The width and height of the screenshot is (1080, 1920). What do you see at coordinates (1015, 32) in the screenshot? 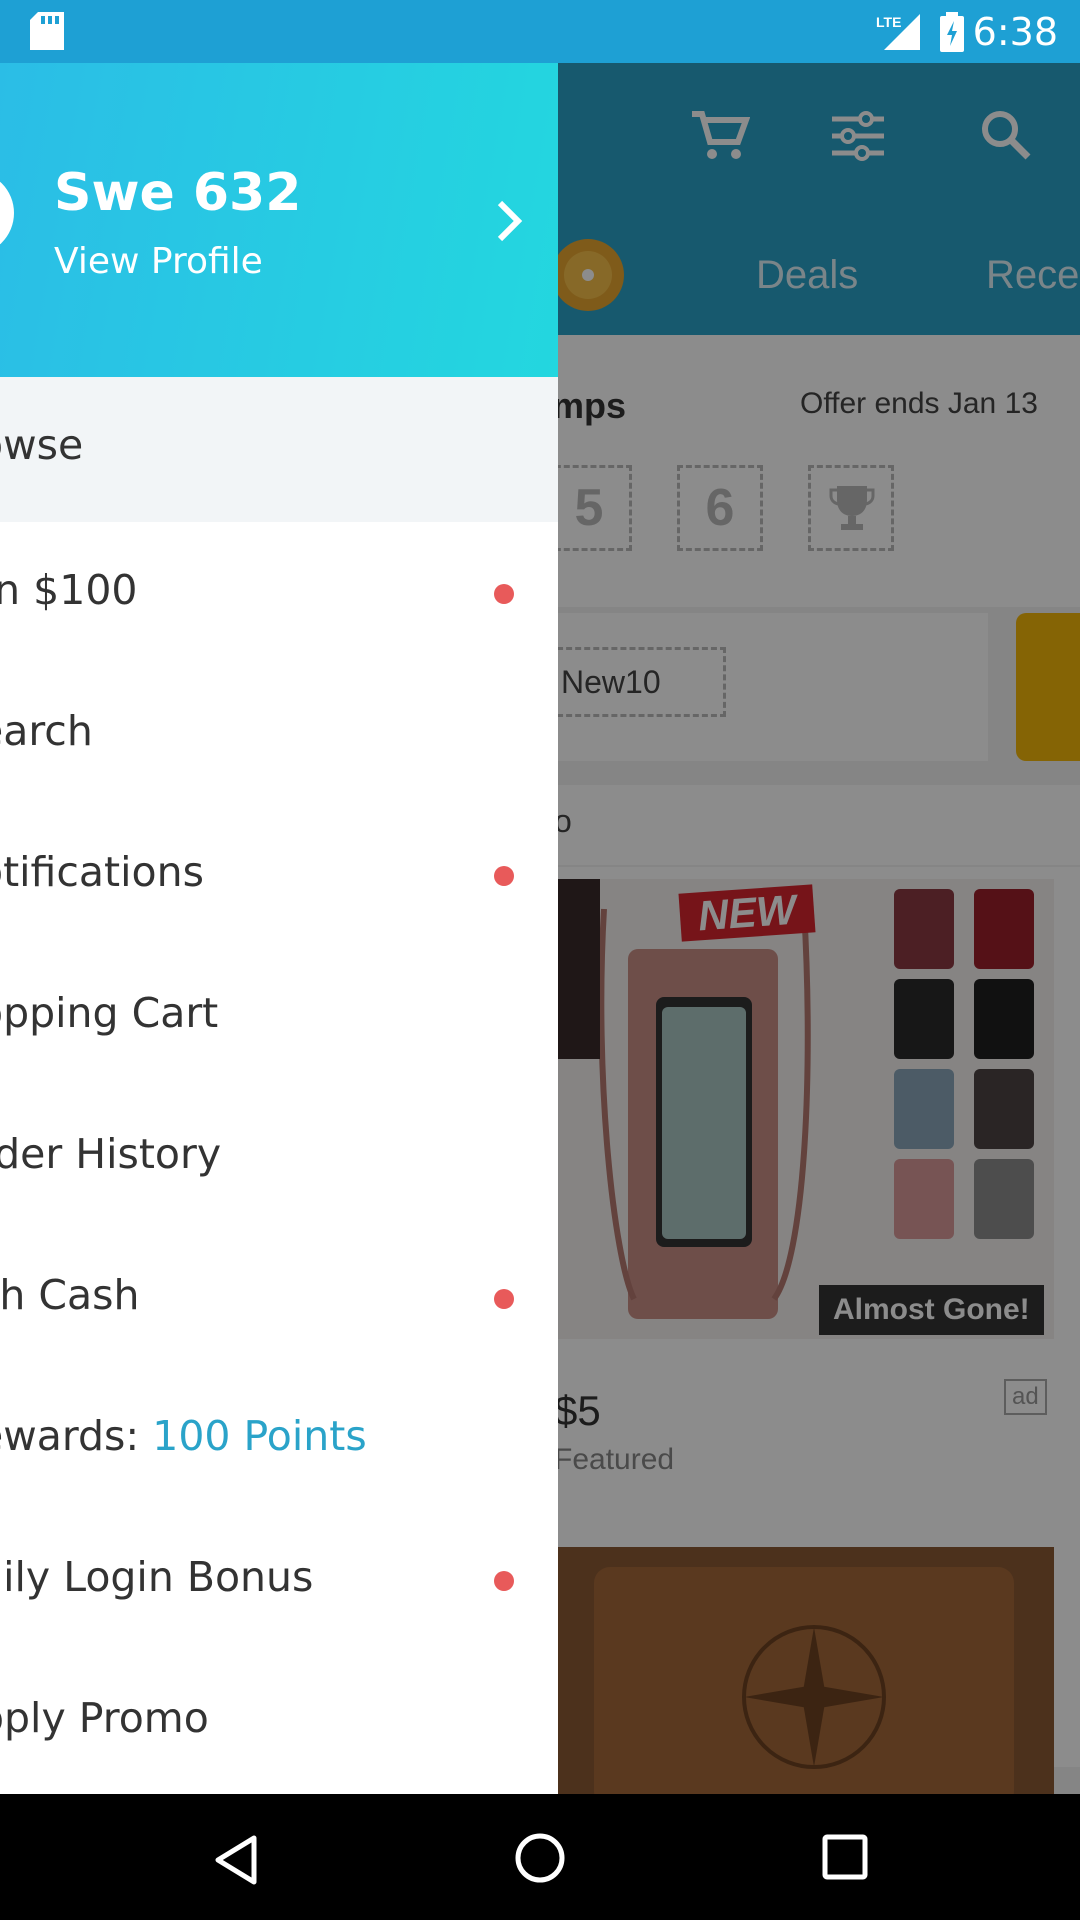
I see `clock: 6:38` at bounding box center [1015, 32].